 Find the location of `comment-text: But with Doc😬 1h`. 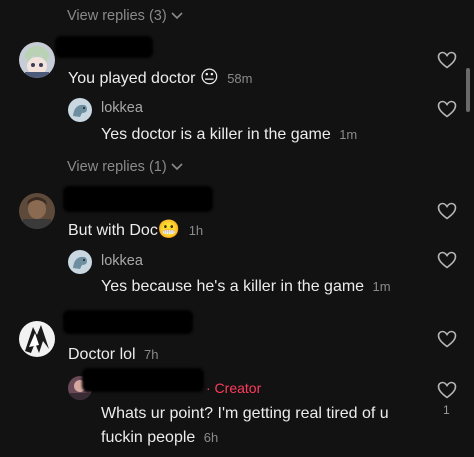

comment-text: But with Doc😬 1h is located at coordinates (135, 229).